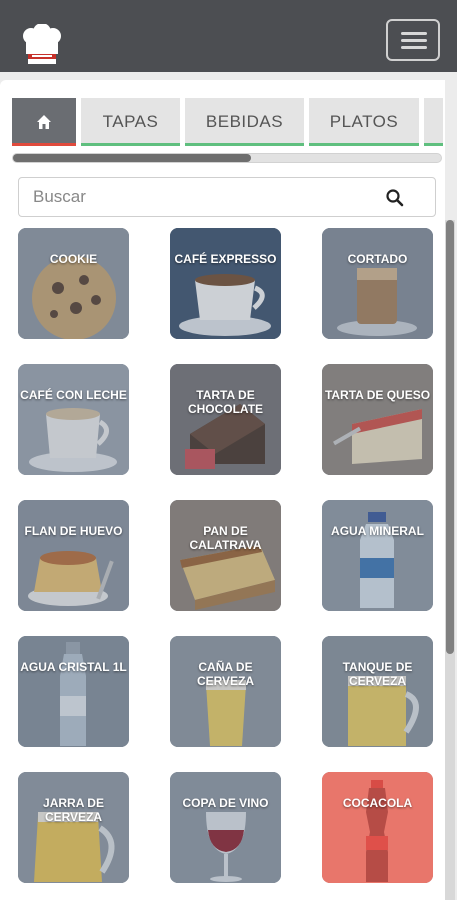  What do you see at coordinates (203, 197) in the screenshot?
I see `search-input` at bounding box center [203, 197].